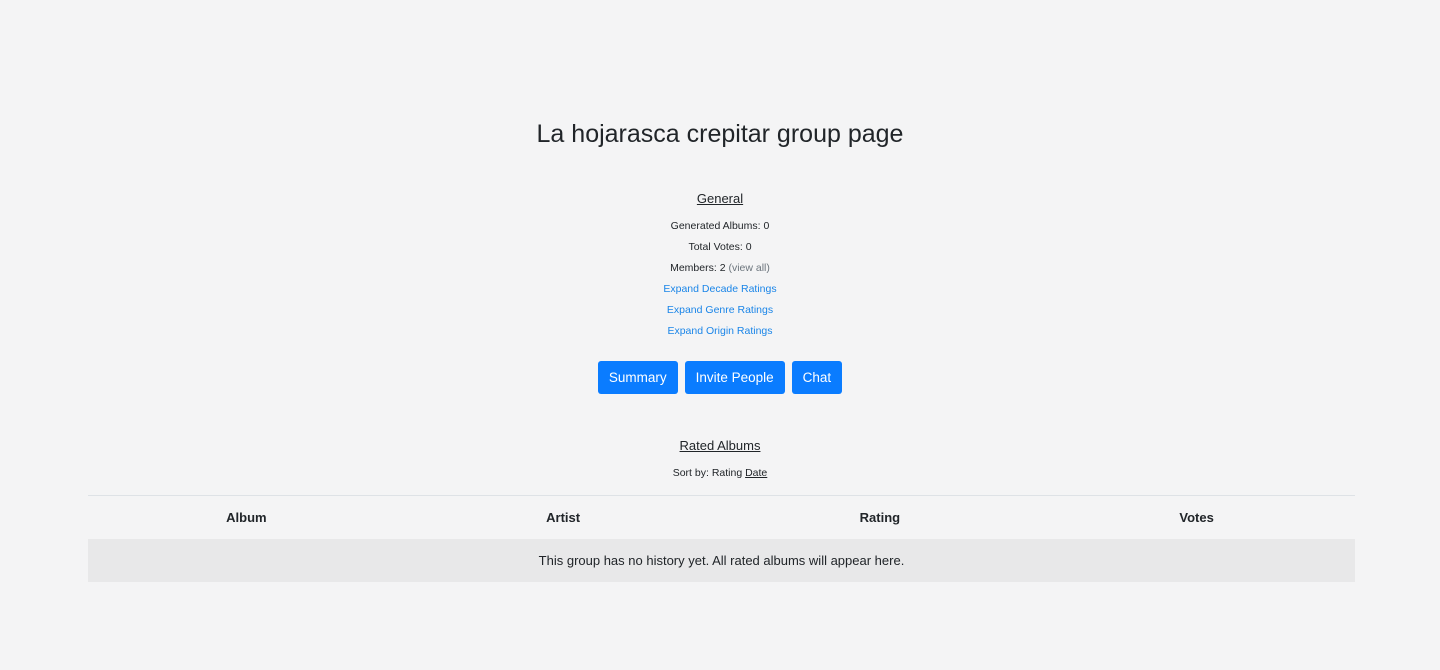 The height and width of the screenshot is (670, 1440). I want to click on total-votes-value: 0, so click(748, 247).